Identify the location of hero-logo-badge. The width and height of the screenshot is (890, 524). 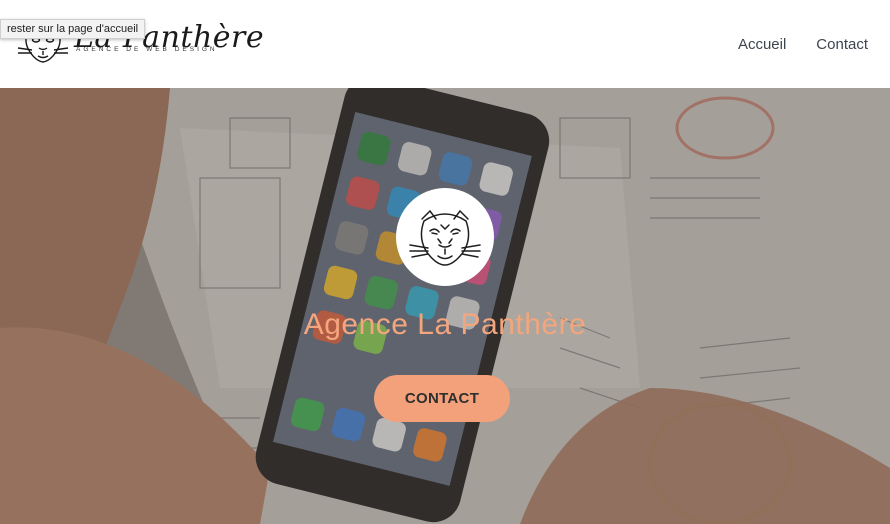
(445, 237).